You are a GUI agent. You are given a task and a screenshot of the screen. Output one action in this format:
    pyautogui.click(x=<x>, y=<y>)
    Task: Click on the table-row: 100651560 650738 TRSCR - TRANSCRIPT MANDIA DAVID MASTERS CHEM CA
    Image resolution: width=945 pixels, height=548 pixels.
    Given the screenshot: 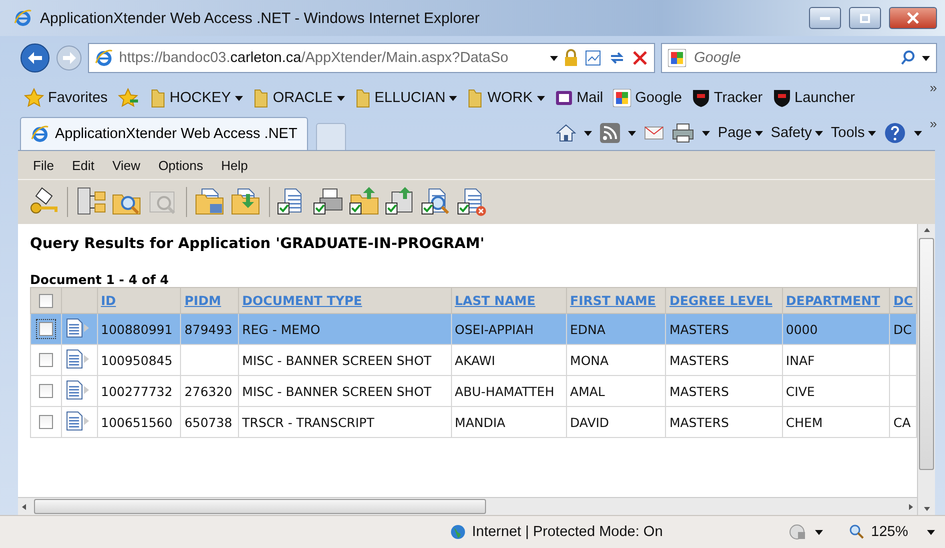 What is the action you would take?
    pyautogui.click(x=473, y=422)
    